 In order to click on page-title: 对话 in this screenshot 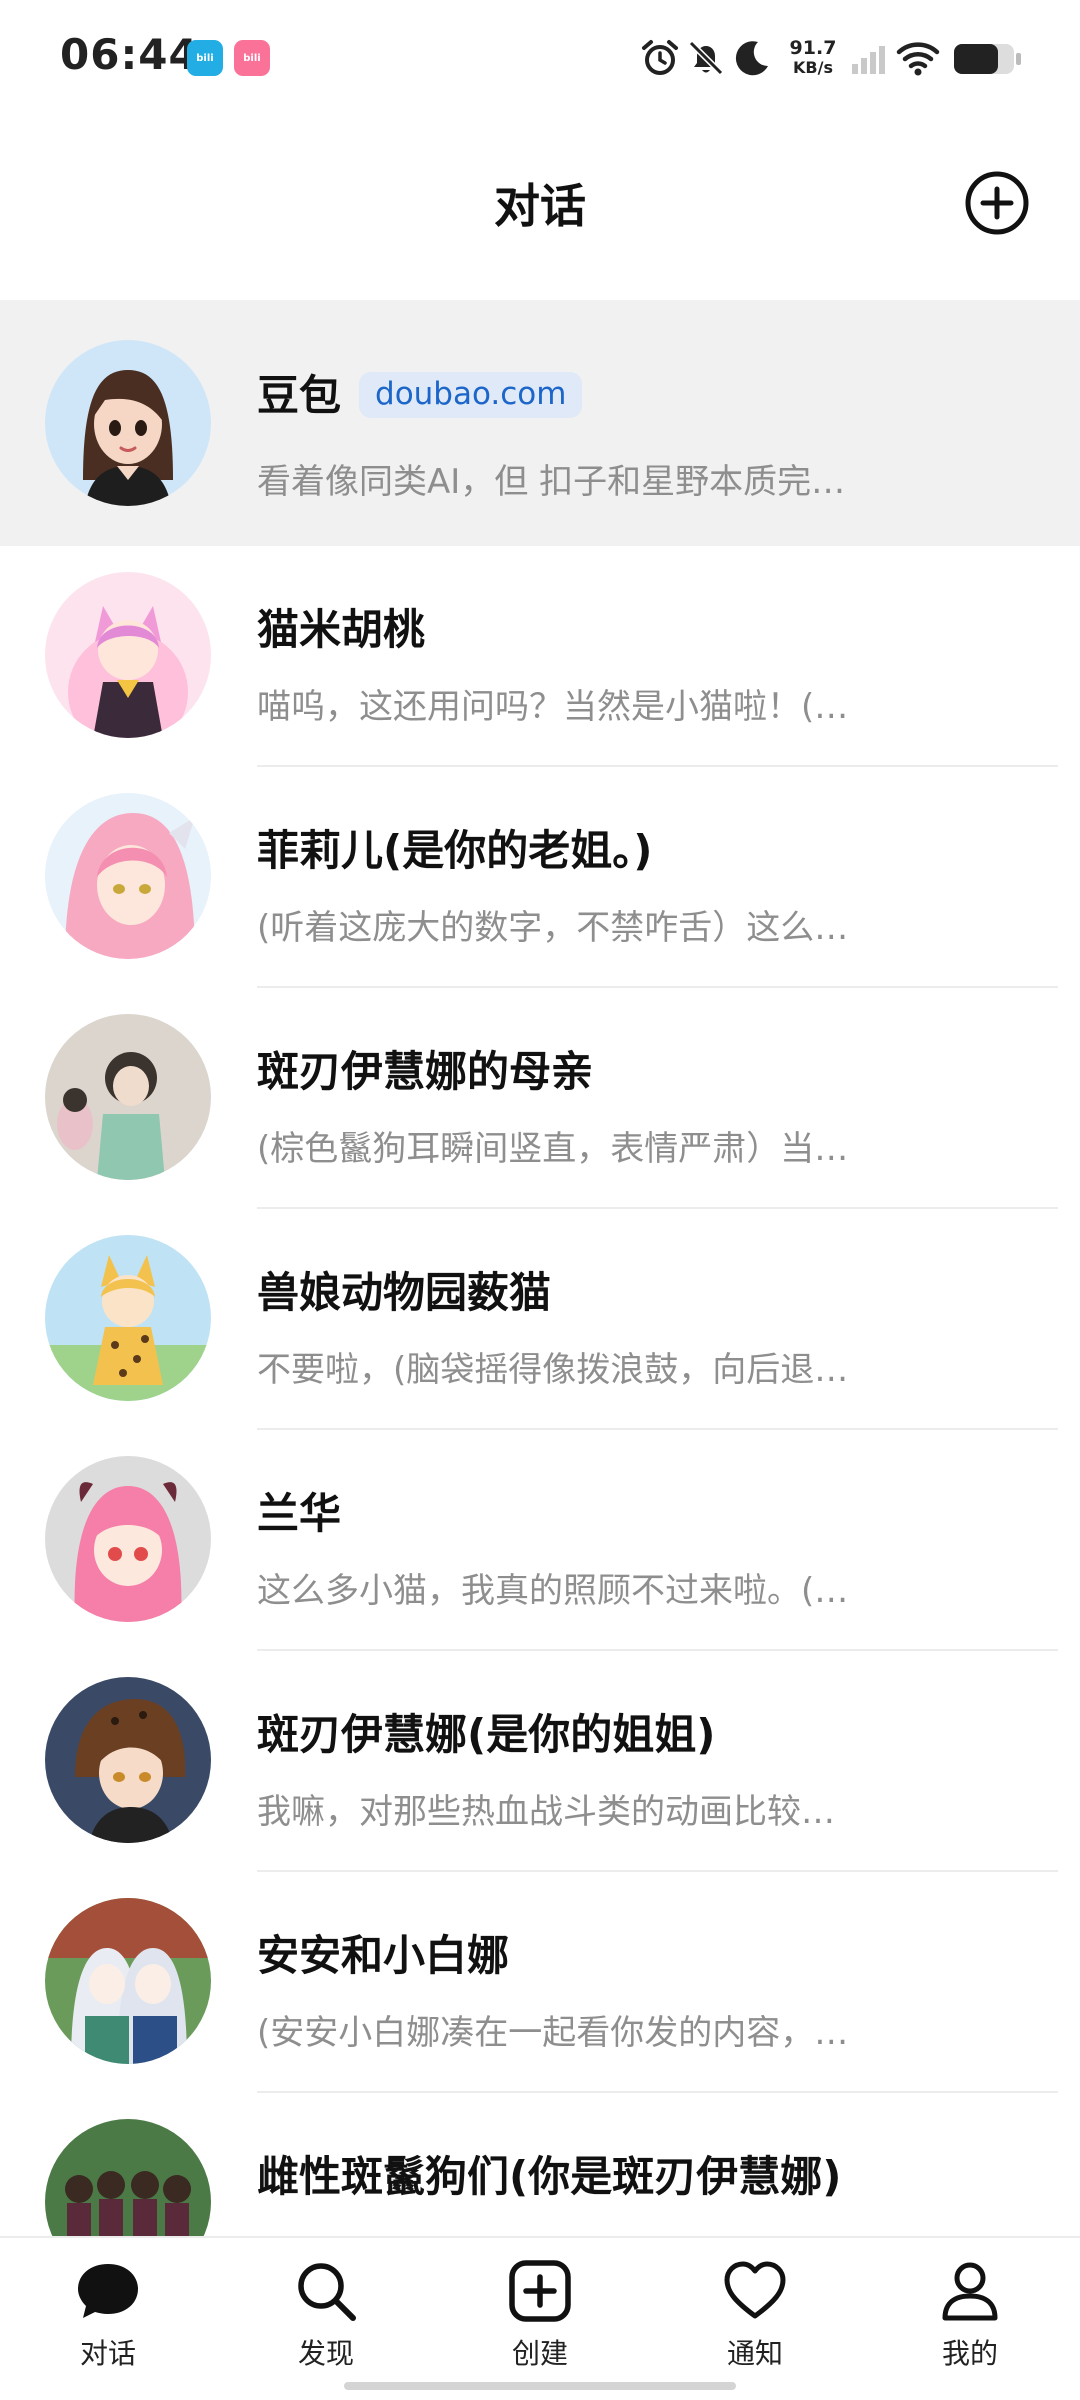, I will do `click(540, 206)`.